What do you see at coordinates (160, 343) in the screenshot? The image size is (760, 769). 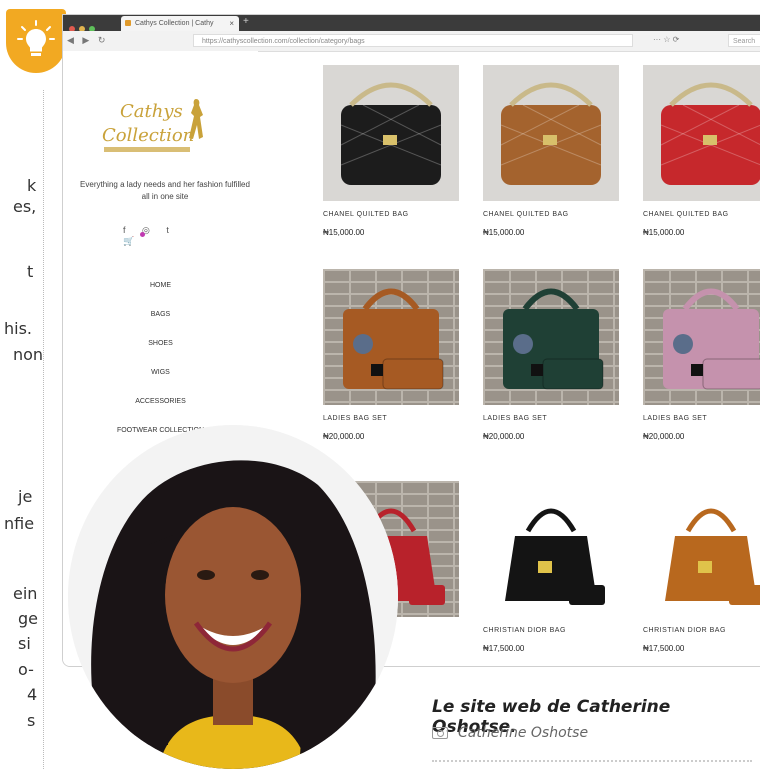 I see `menu-item-shoes: SHOES` at bounding box center [160, 343].